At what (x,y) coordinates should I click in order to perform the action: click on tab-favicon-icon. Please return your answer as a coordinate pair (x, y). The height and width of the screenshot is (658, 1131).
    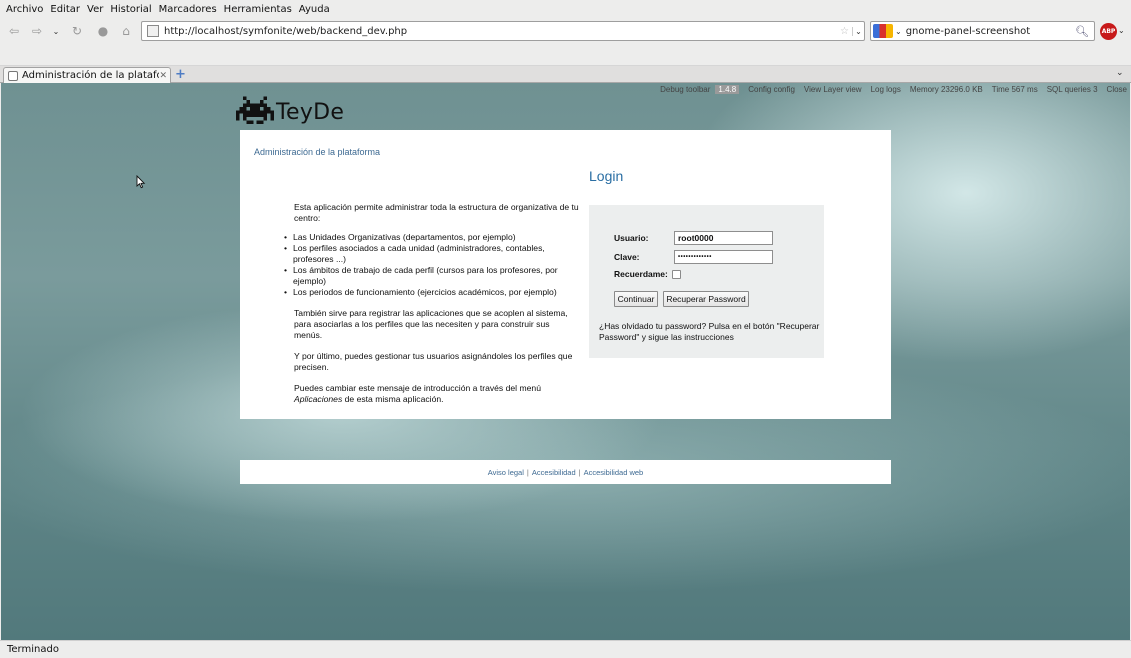
    Looking at the image, I should click on (13, 75).